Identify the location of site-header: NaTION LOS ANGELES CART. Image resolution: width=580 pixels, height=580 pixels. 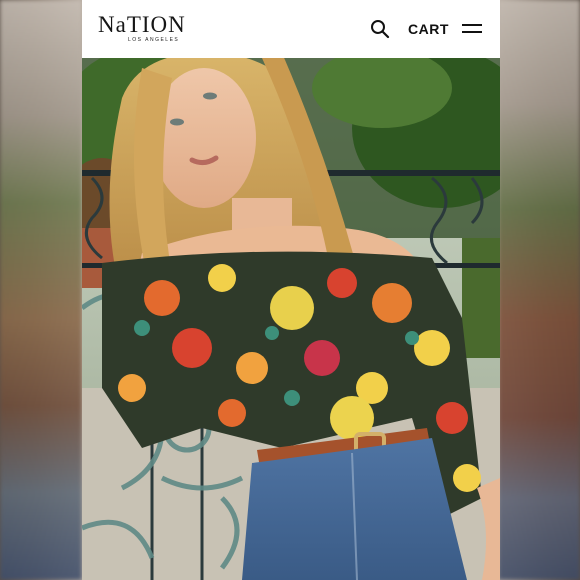
(291, 29).